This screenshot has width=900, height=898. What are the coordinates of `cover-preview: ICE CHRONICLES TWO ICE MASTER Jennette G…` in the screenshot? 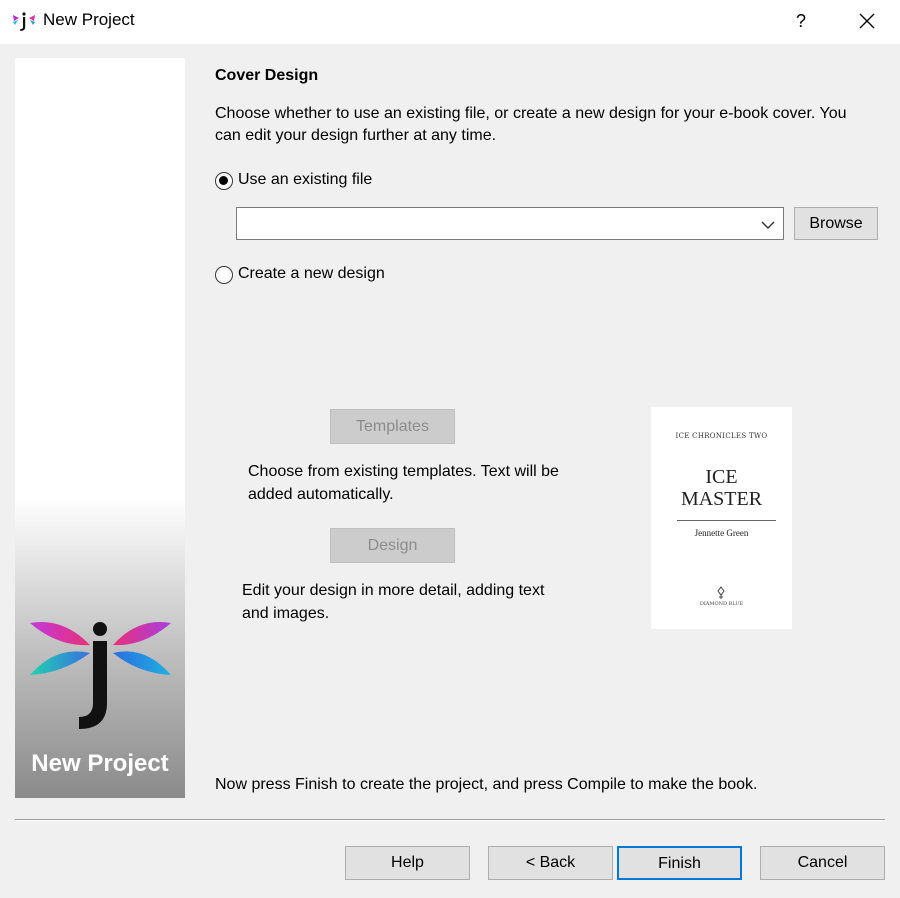 It's located at (721, 518).